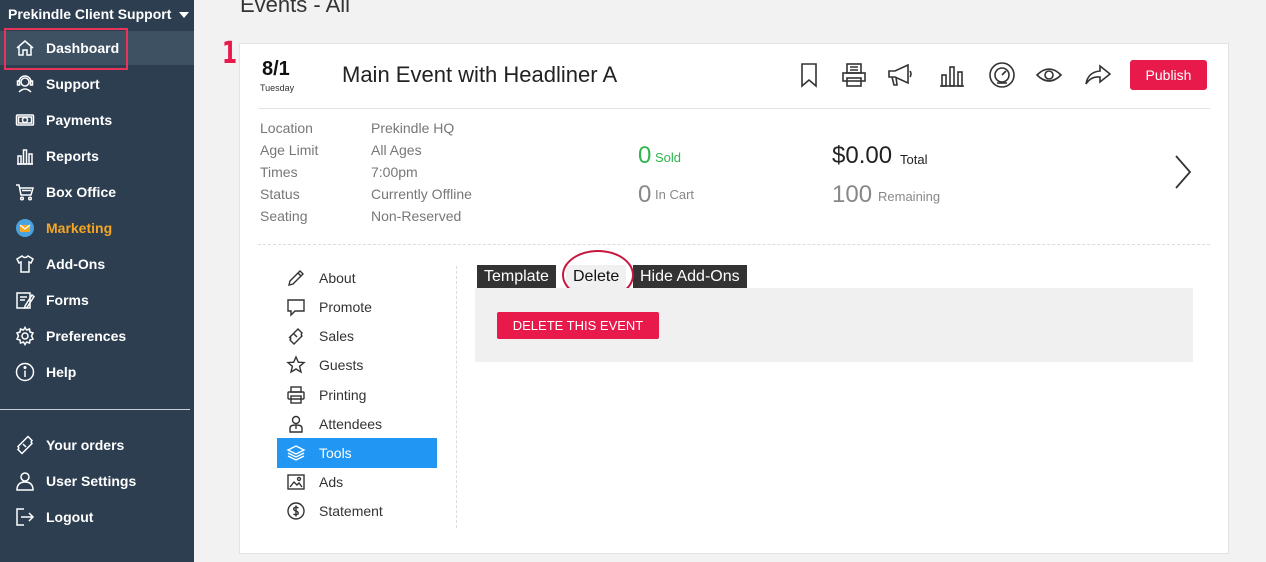 The width and height of the screenshot is (1266, 562). I want to click on sidebar-item-payments: Payments, so click(97, 120).